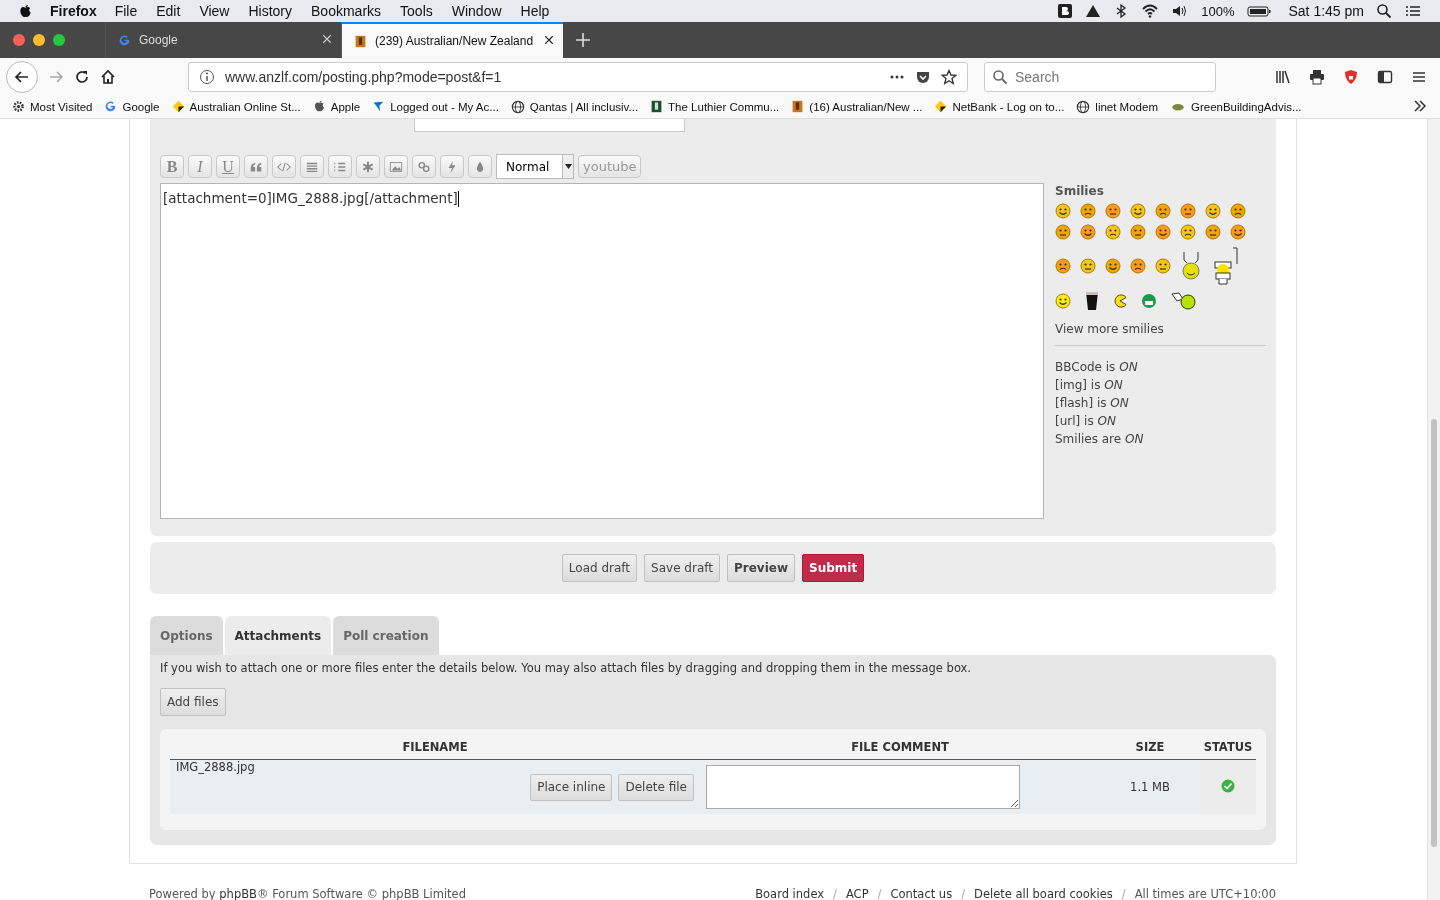  I want to click on diamond-icon, so click(941, 106).